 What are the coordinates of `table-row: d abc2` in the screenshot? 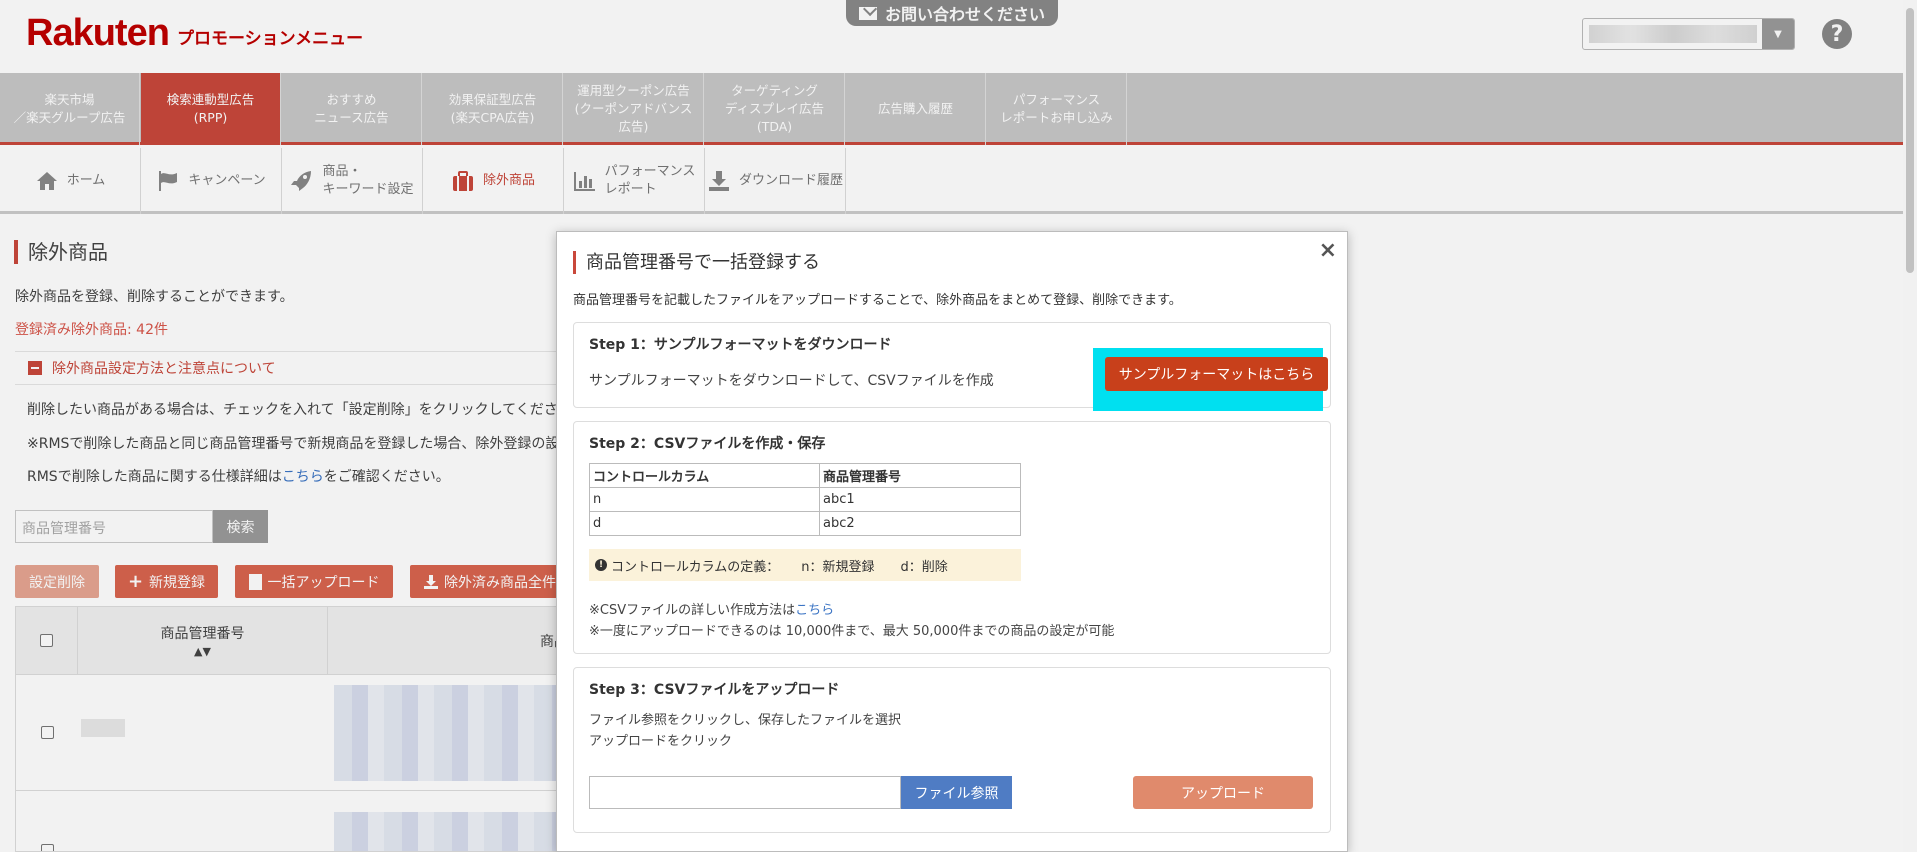 It's located at (805, 523).